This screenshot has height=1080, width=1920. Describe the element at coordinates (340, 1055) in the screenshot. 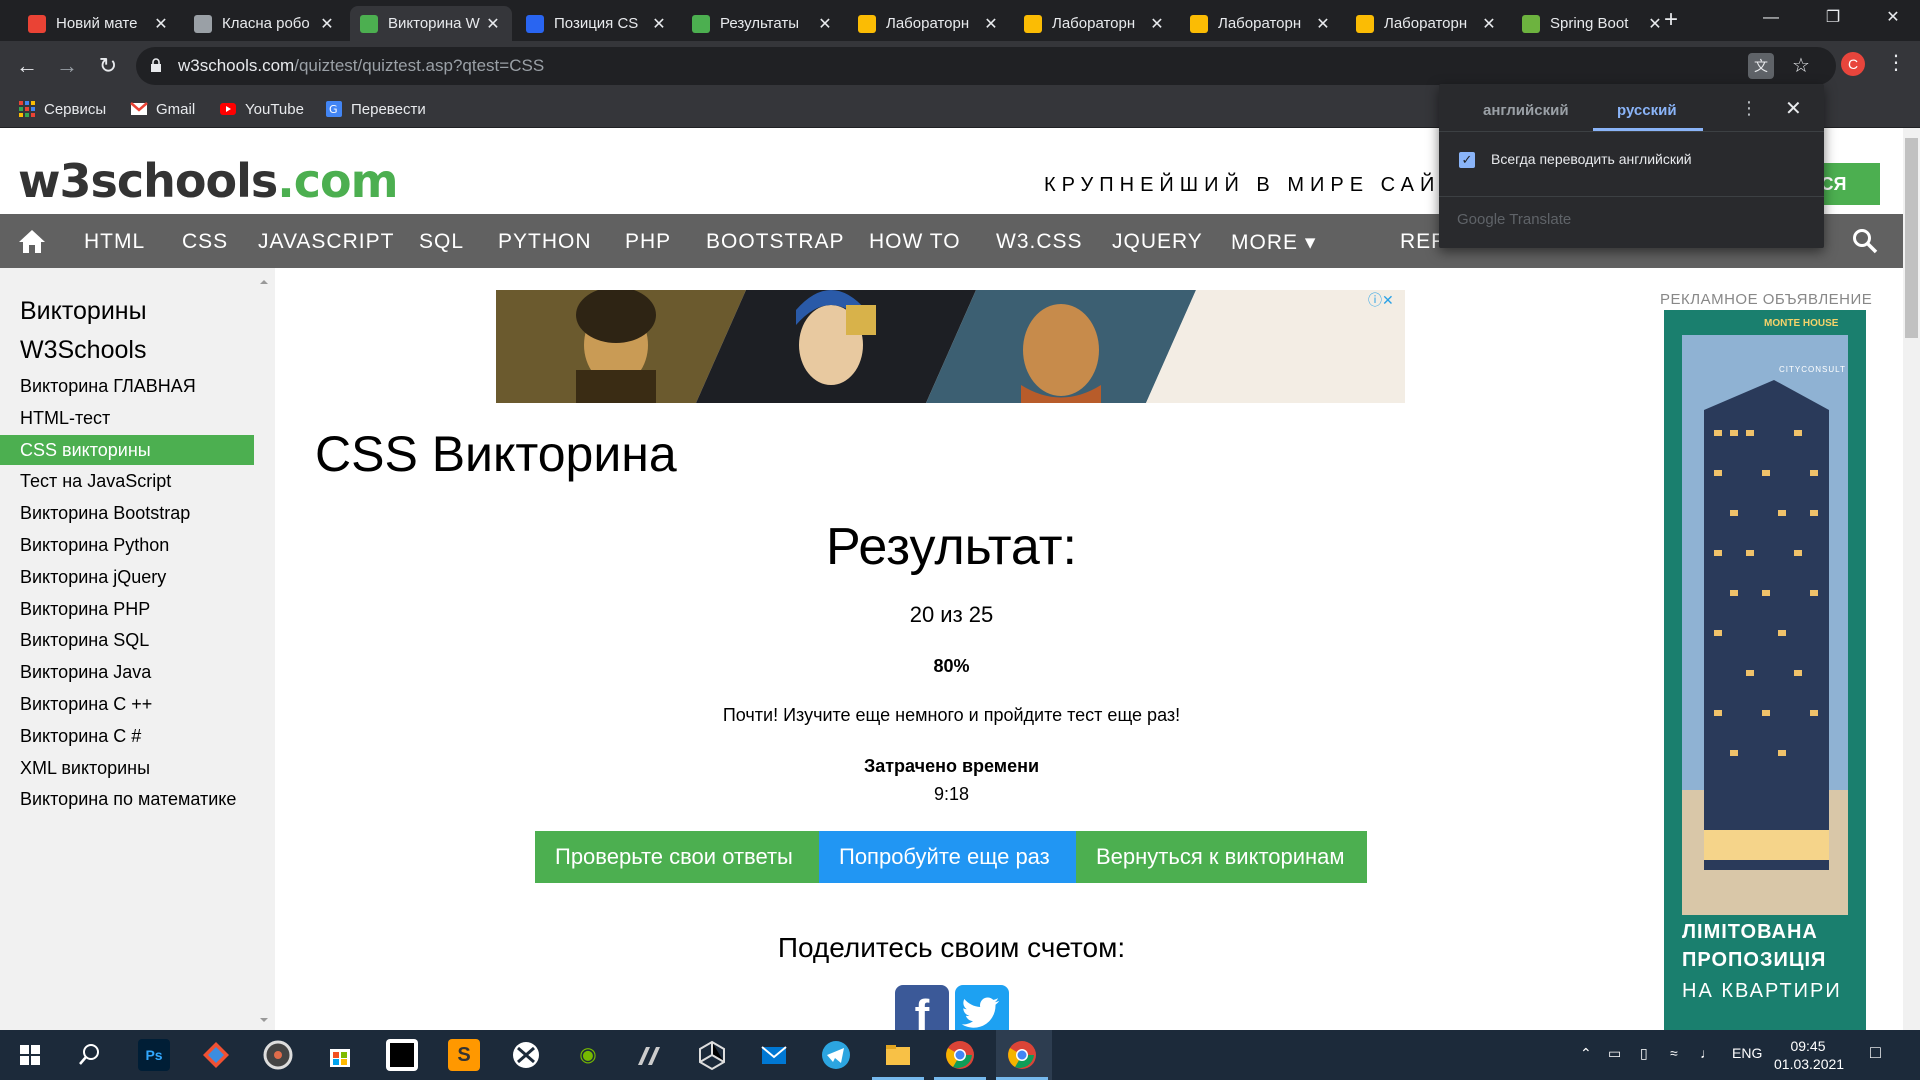

I see `store-icon` at that location.